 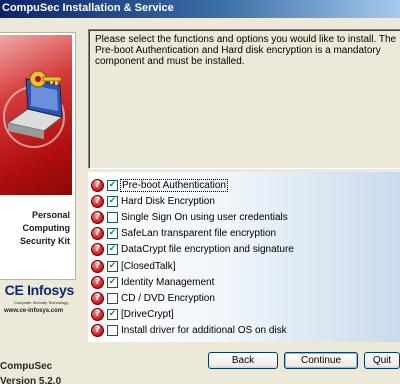 I want to click on product-illustration, so click(x=36, y=115).